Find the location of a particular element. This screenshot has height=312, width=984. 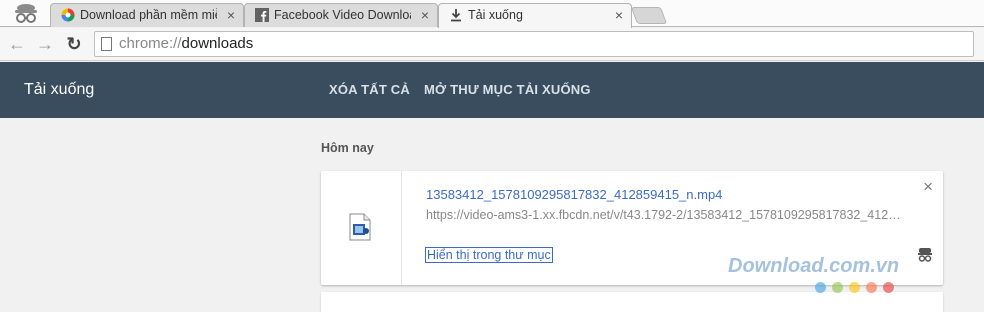

address-bar: chrome://downloads is located at coordinates (534, 44).